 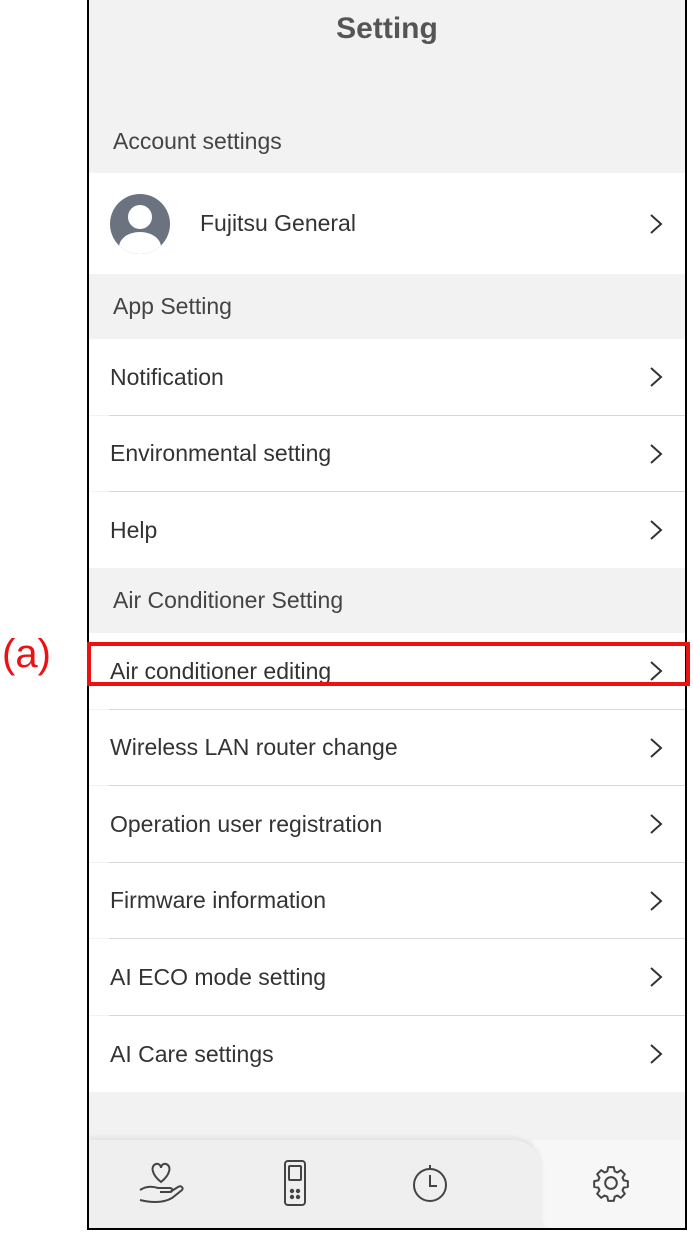 I want to click on menu-item-wireless-lan-router-change: Wireless LAN router change, so click(x=387, y=747).